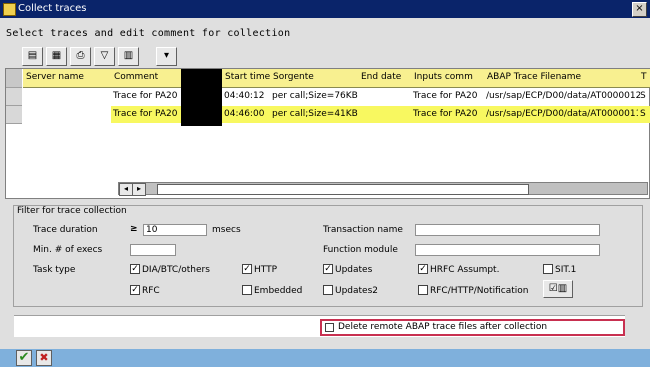 The width and height of the screenshot is (650, 367). Describe the element at coordinates (151, 291) in the screenshot. I see `task-rfc-label: RFC` at that location.